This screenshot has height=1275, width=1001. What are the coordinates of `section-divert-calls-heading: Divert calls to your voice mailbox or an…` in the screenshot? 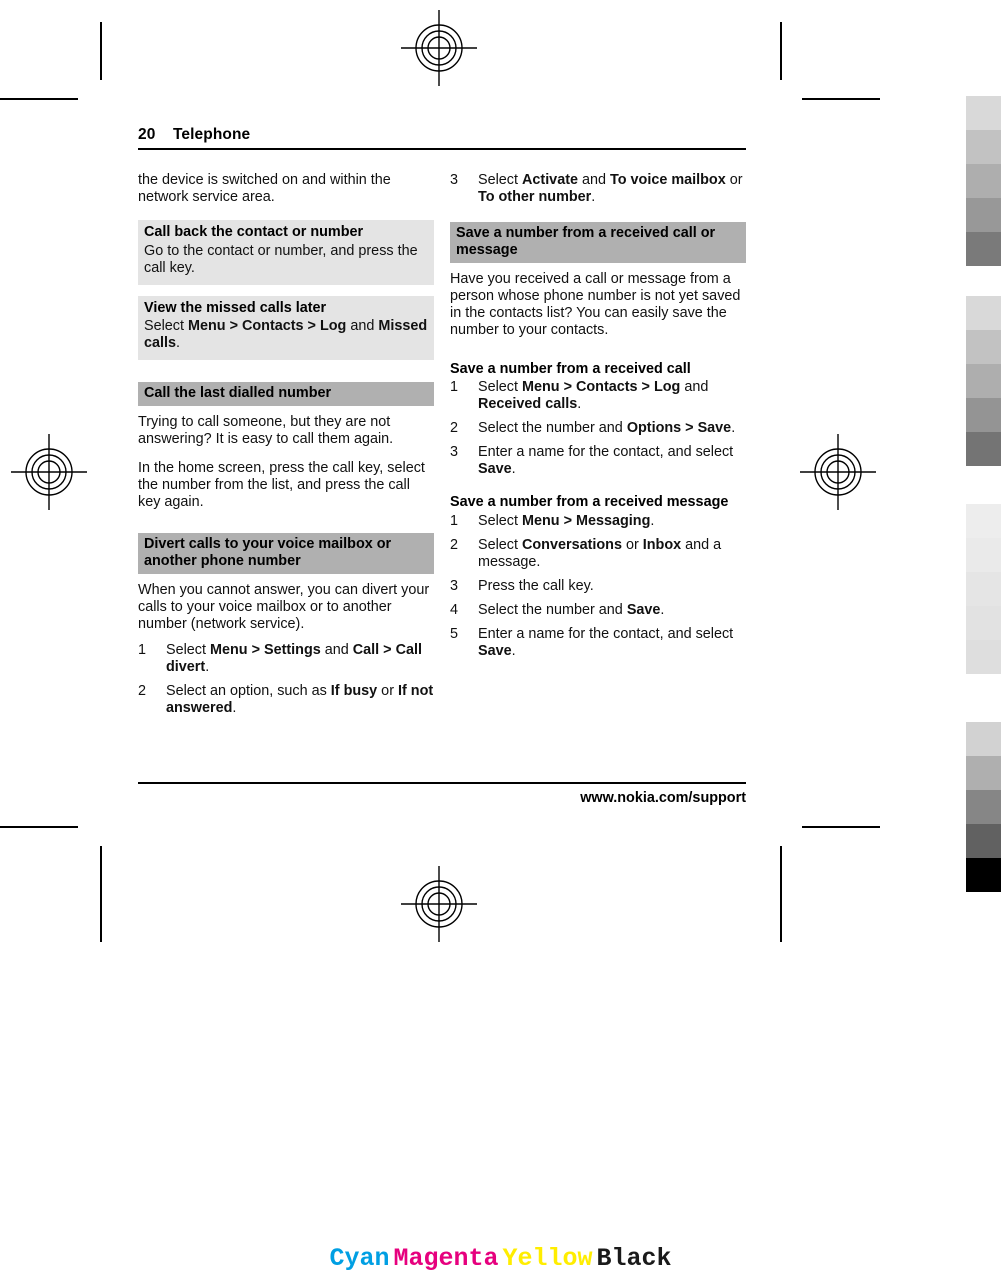 It's located at (286, 553).